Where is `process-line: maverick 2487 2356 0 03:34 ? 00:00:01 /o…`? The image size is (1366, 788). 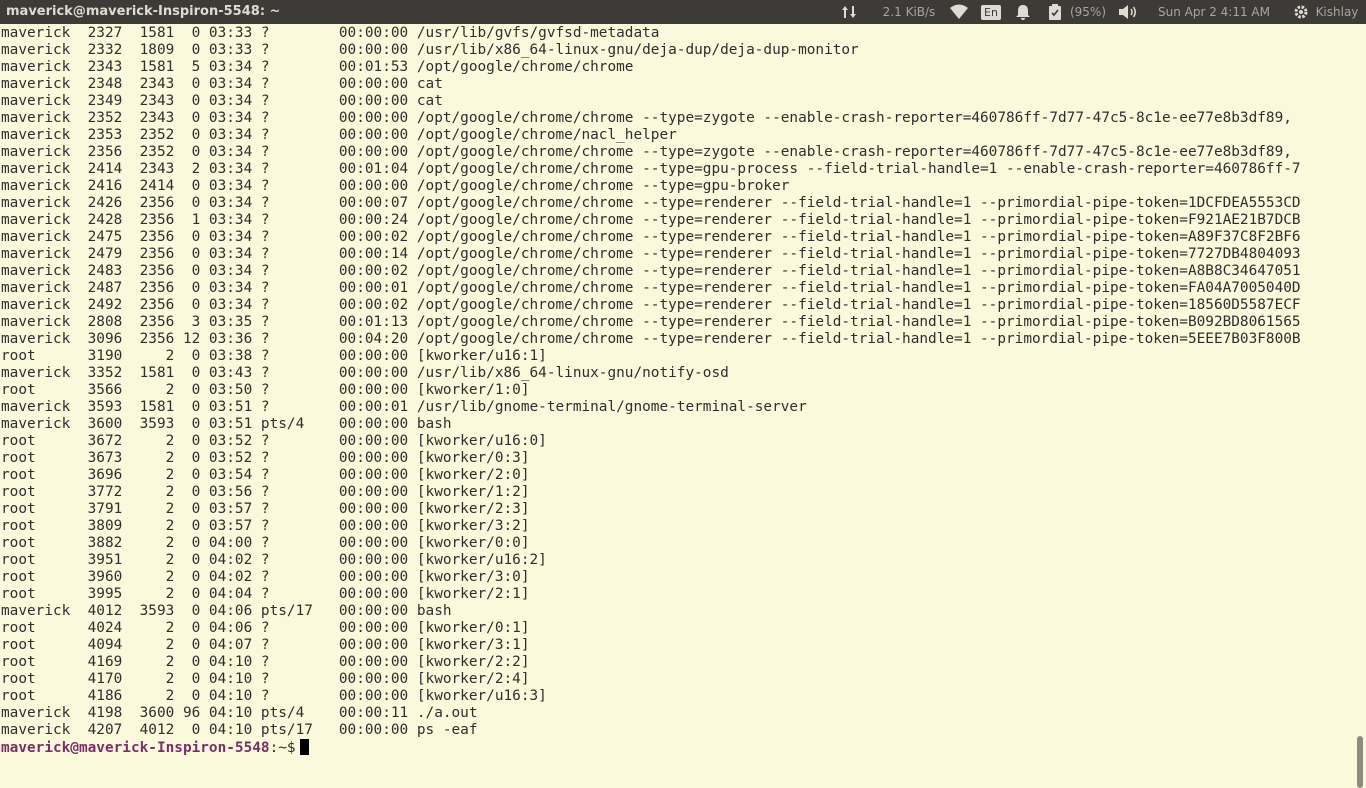 process-line: maverick 2487 2356 0 03:34 ? 00:00:01 /o… is located at coordinates (651, 288).